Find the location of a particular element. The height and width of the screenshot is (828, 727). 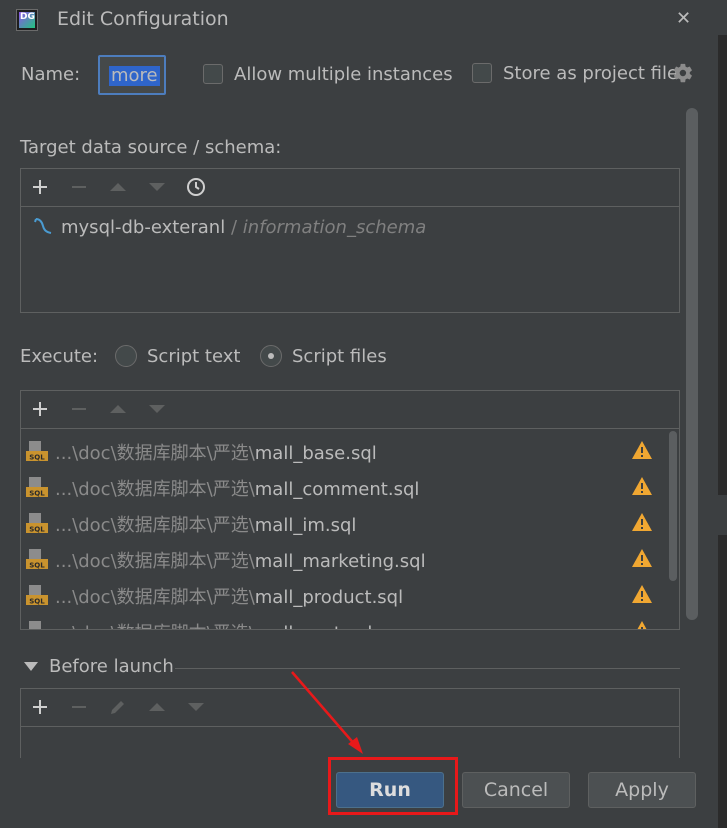

script-files-label: Script files is located at coordinates (339, 356).